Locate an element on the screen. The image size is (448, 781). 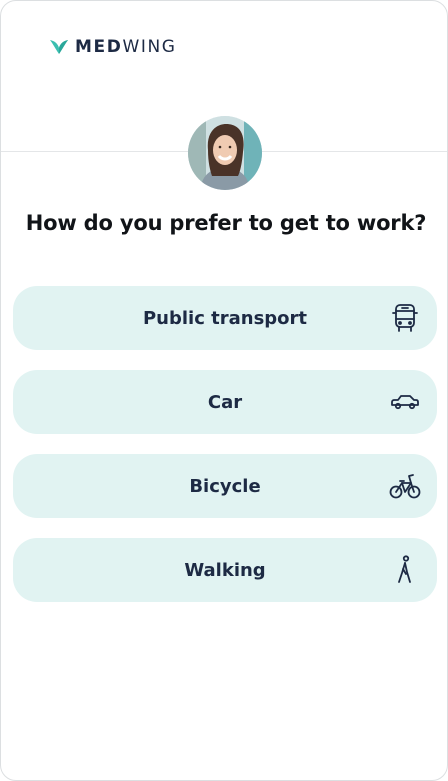
option-public-transport: Public transport is located at coordinates (225, 318).